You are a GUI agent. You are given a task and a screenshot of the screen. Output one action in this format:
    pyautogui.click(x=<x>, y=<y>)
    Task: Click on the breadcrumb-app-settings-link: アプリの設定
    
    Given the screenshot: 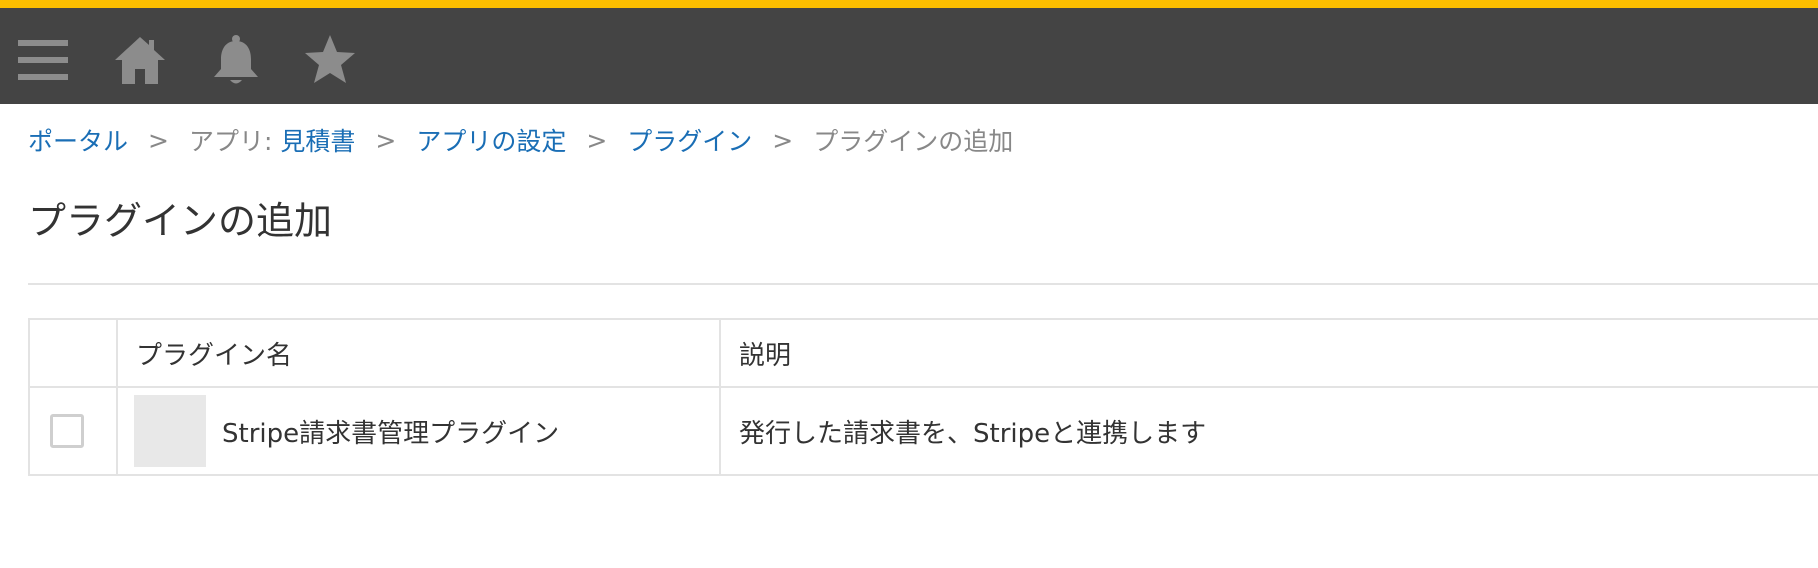 What is the action you would take?
    pyautogui.click(x=491, y=140)
    